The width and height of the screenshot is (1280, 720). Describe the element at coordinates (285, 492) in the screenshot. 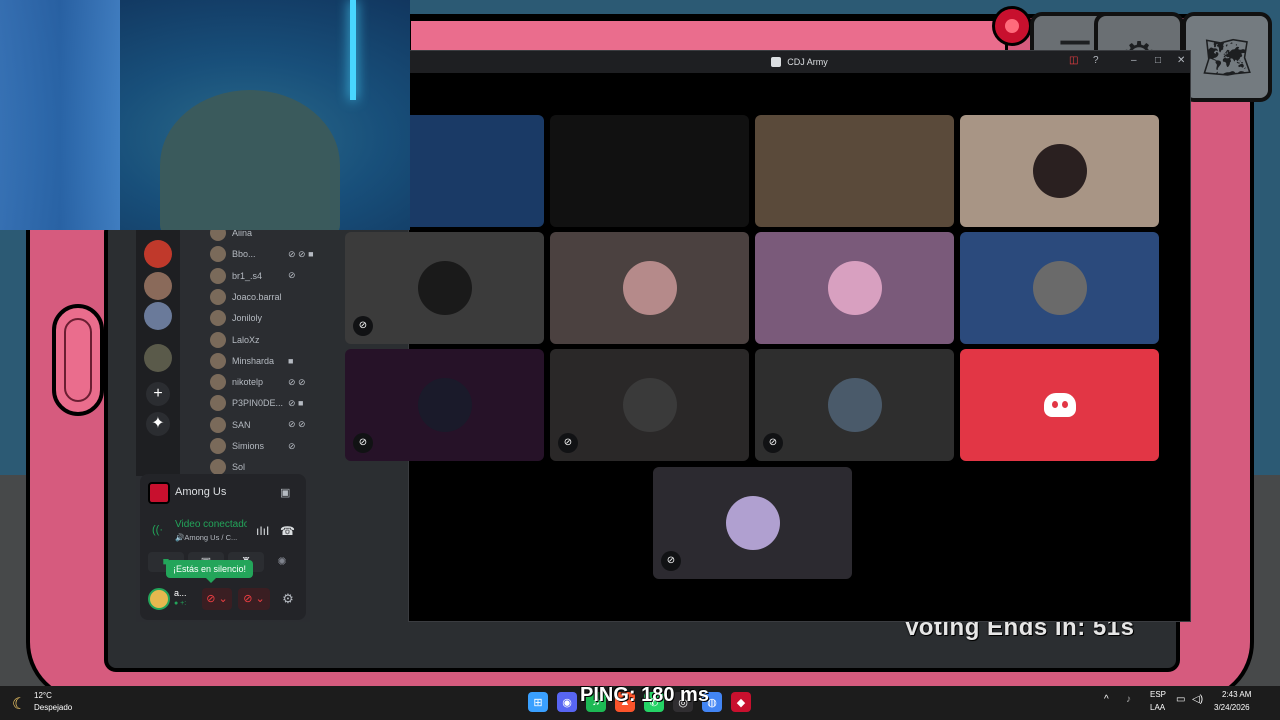

I see `activity-screen-icon: ▣` at that location.